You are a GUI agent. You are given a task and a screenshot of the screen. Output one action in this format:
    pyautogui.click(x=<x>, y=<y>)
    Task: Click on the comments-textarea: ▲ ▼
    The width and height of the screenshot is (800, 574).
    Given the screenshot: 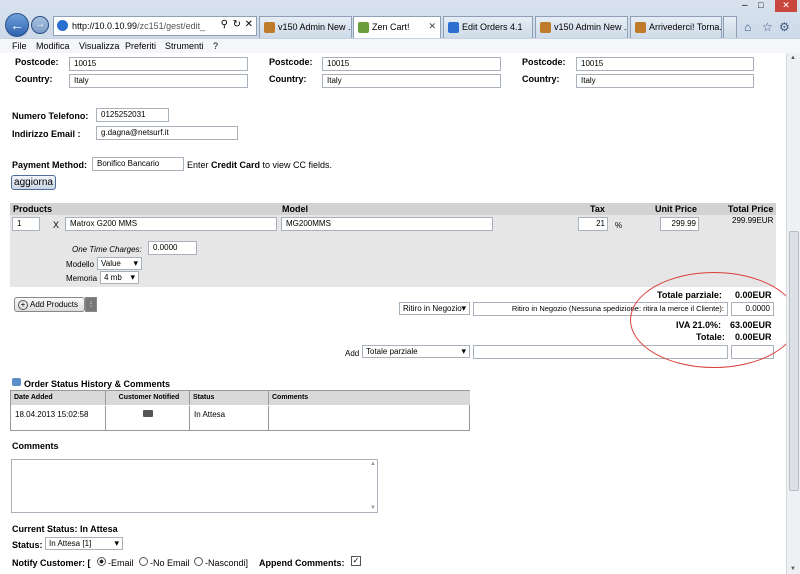 What is the action you would take?
    pyautogui.click(x=194, y=486)
    